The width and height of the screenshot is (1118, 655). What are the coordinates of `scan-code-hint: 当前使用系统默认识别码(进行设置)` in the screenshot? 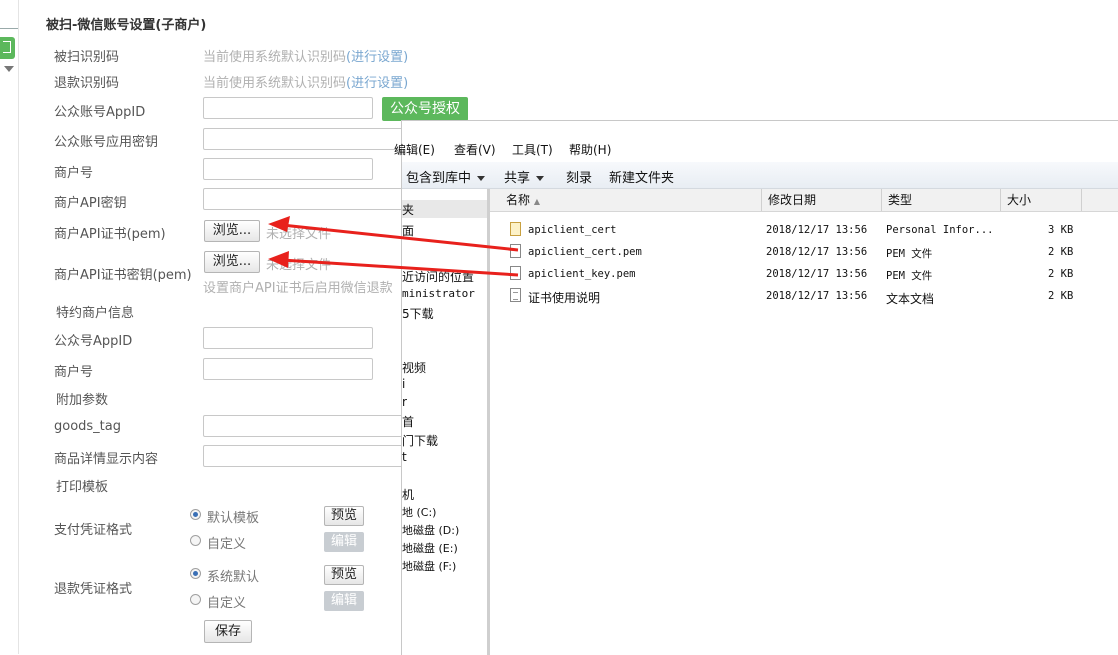 It's located at (305, 55).